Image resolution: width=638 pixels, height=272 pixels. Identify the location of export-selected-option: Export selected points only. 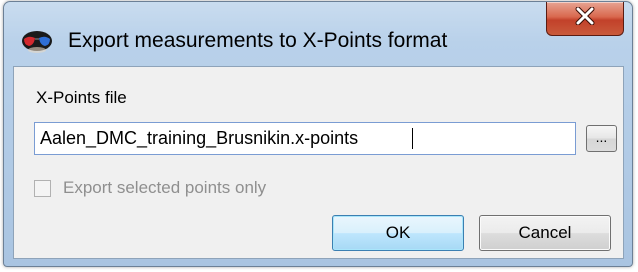
(150, 188).